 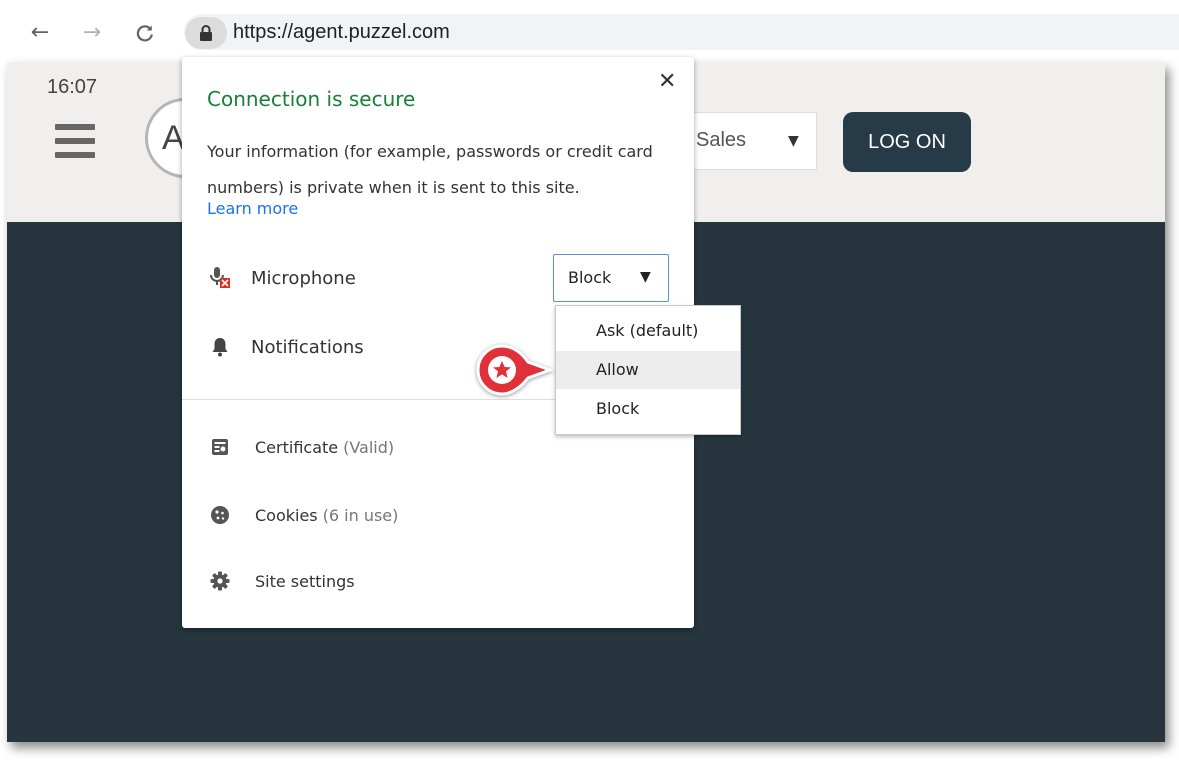 What do you see at coordinates (721, 140) in the screenshot?
I see `queue-select-value: Sales` at bounding box center [721, 140].